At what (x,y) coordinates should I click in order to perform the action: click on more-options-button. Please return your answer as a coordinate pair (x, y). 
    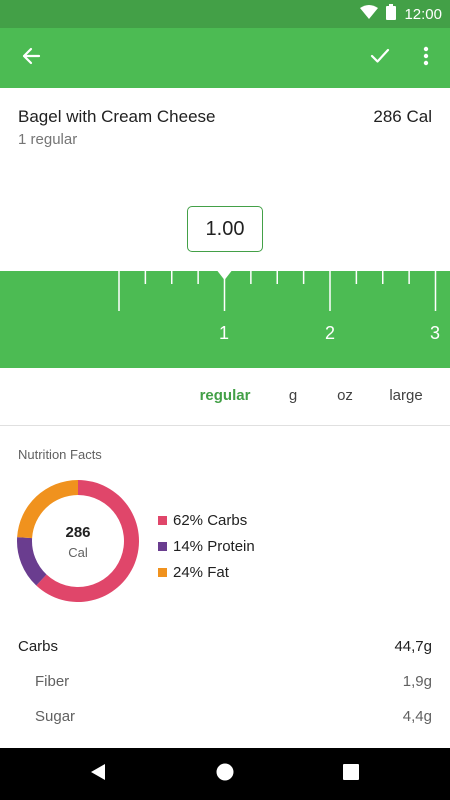
    Looking at the image, I should click on (426, 58).